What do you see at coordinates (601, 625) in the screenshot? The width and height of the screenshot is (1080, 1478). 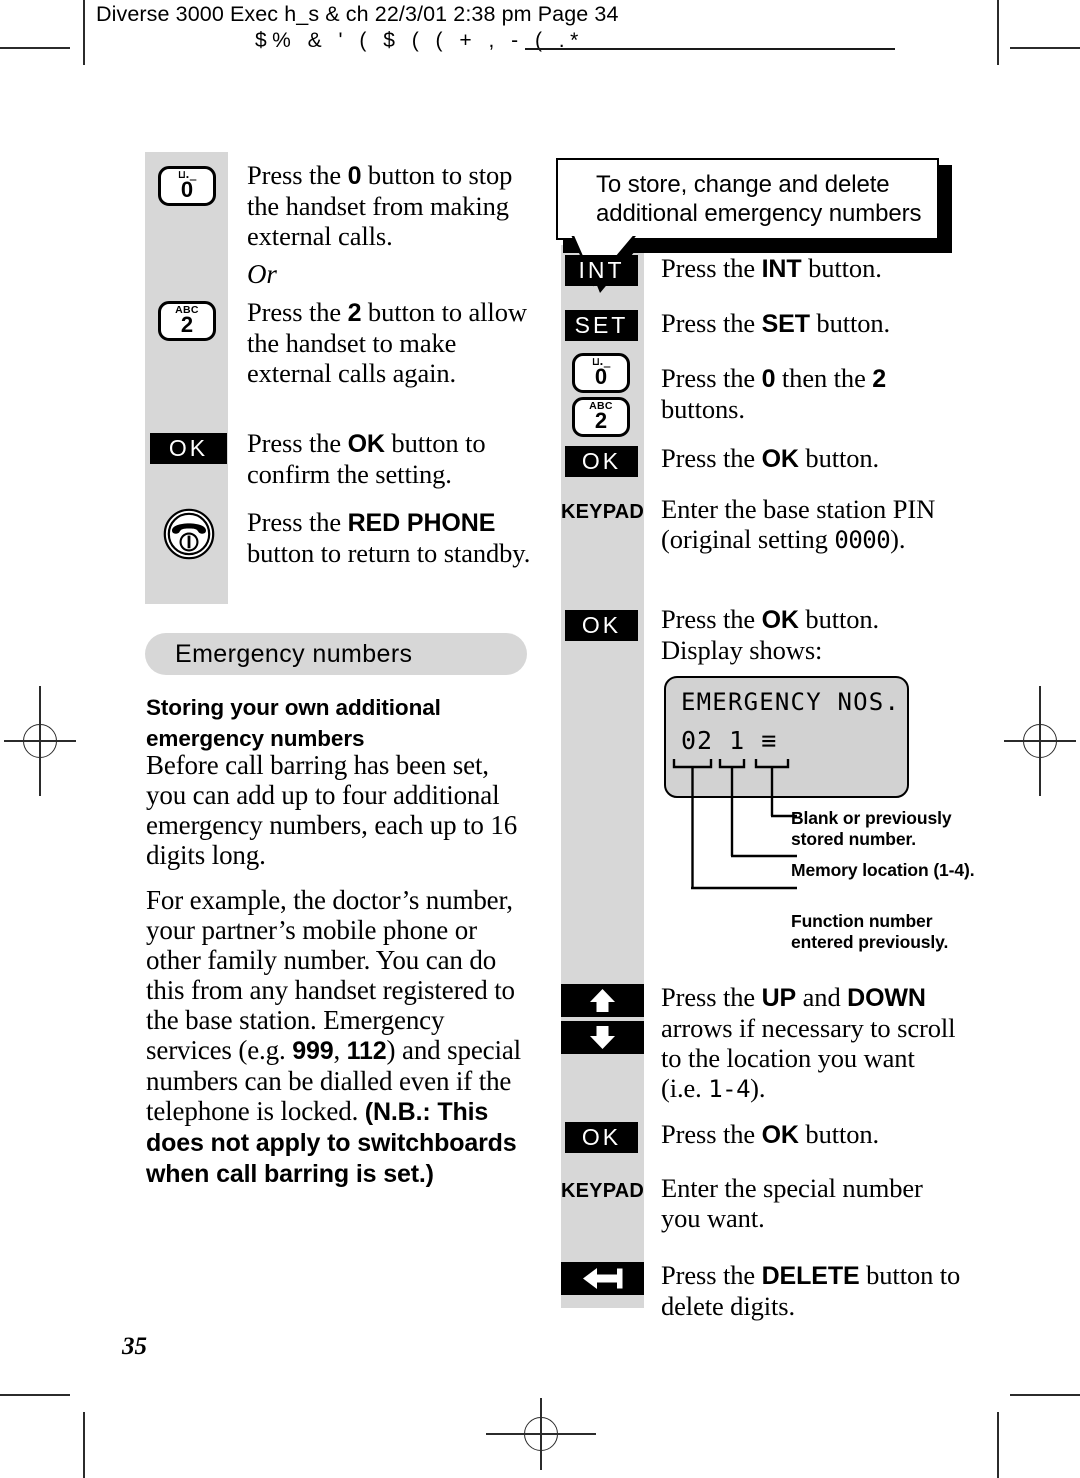 I see `chip-ok-right-2: OK` at bounding box center [601, 625].